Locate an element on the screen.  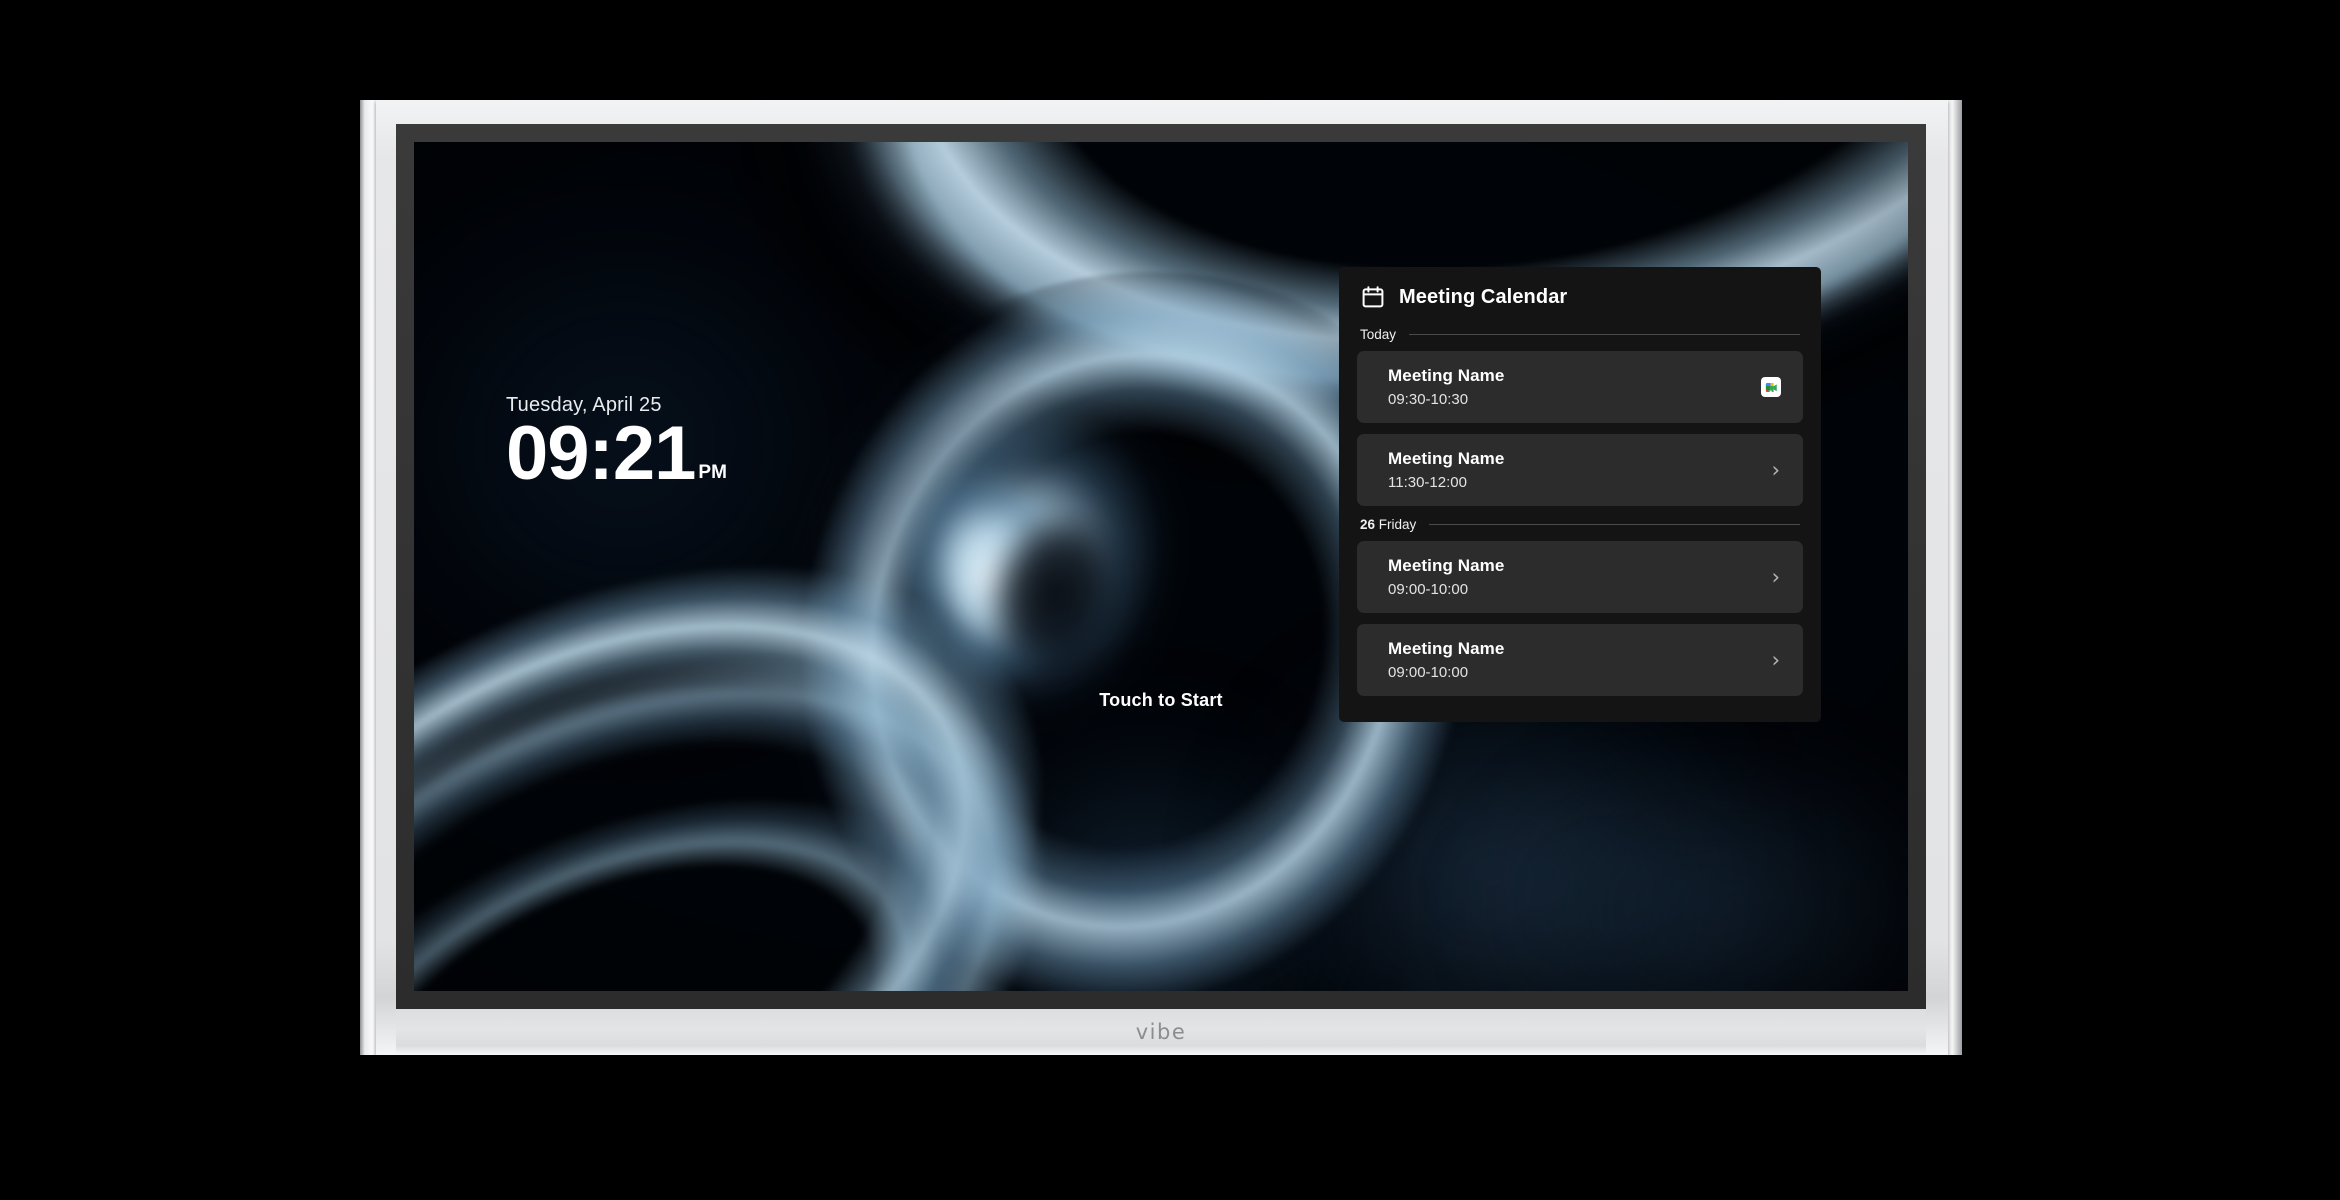
calendar-header: Meeting Calendar is located at coordinates (1580, 288).